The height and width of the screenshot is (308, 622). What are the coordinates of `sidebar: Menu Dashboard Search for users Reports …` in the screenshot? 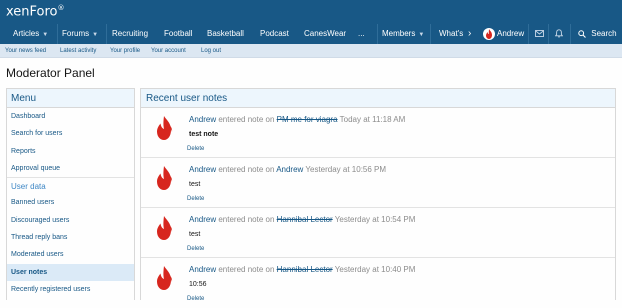 It's located at (70, 194).